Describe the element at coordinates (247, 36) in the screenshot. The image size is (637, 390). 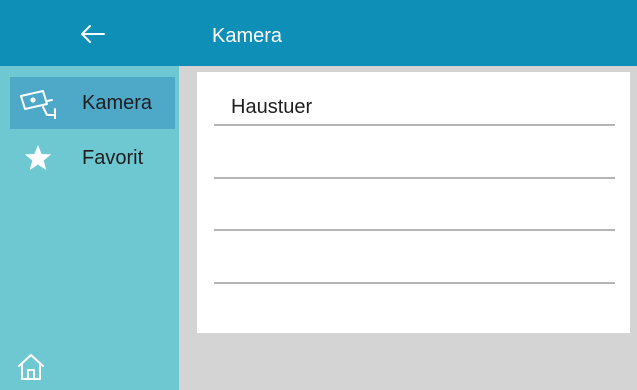
I see `page-title: Kamera` at that location.